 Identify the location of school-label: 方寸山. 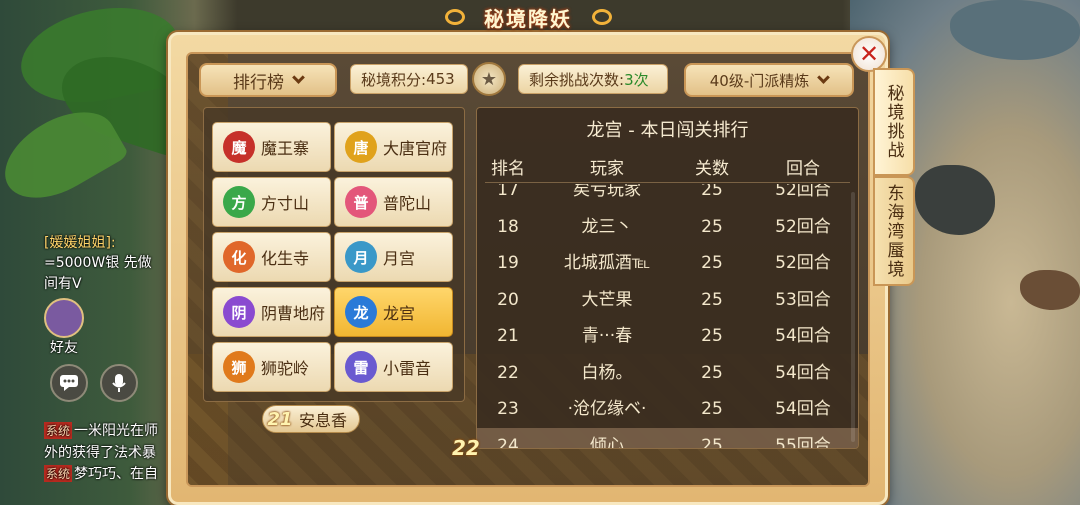
(285, 203).